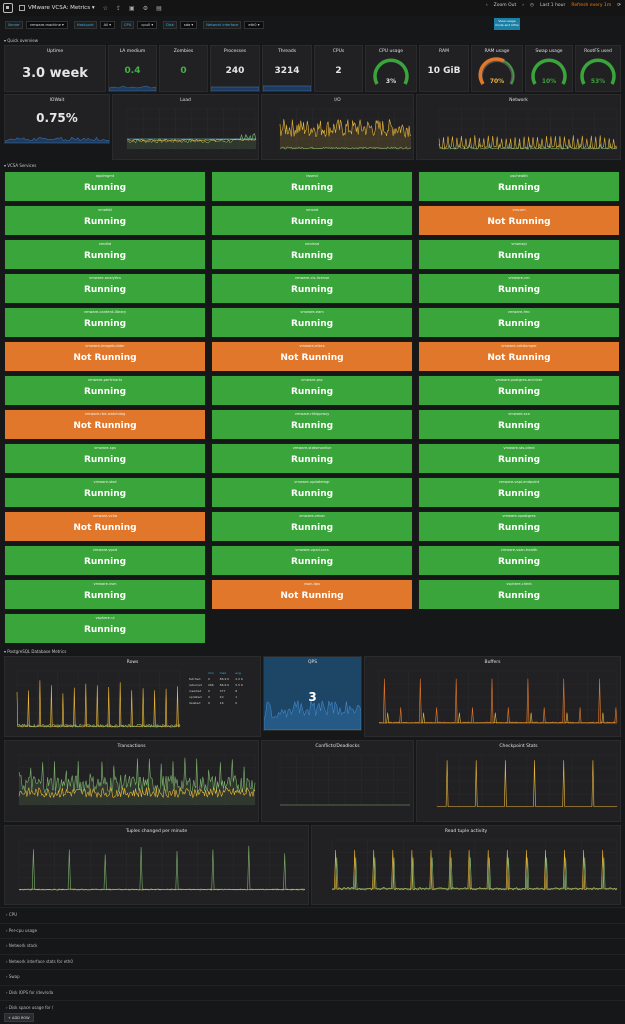 This screenshot has height=1024, width=625. I want to click on service-status-panel: vmware-sps Running, so click(105, 458).